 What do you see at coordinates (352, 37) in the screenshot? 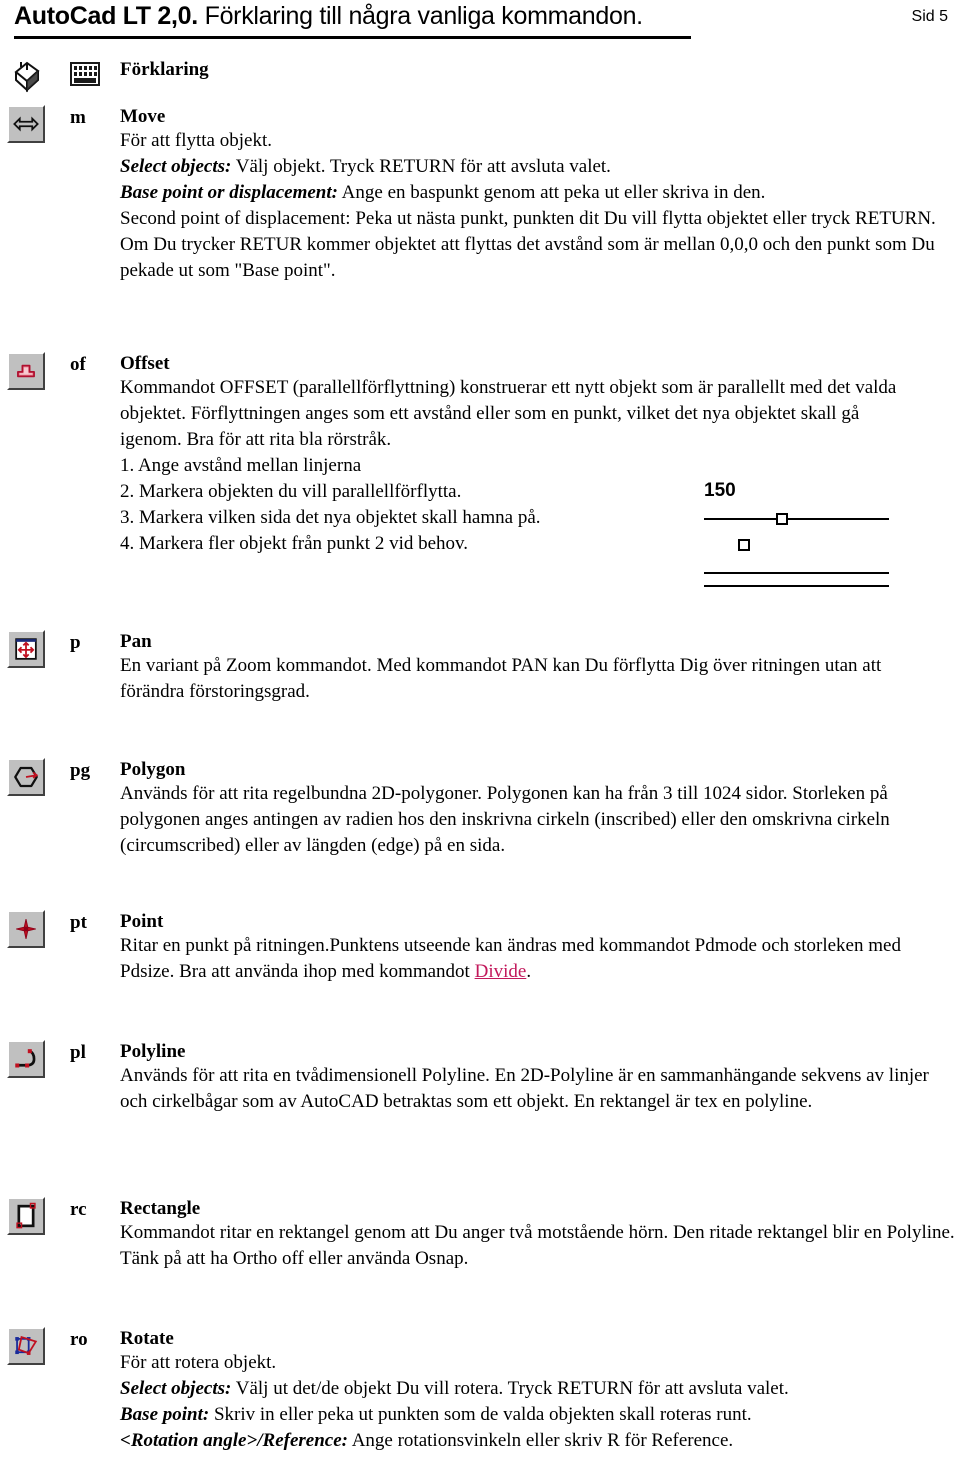
I see `header-underline` at bounding box center [352, 37].